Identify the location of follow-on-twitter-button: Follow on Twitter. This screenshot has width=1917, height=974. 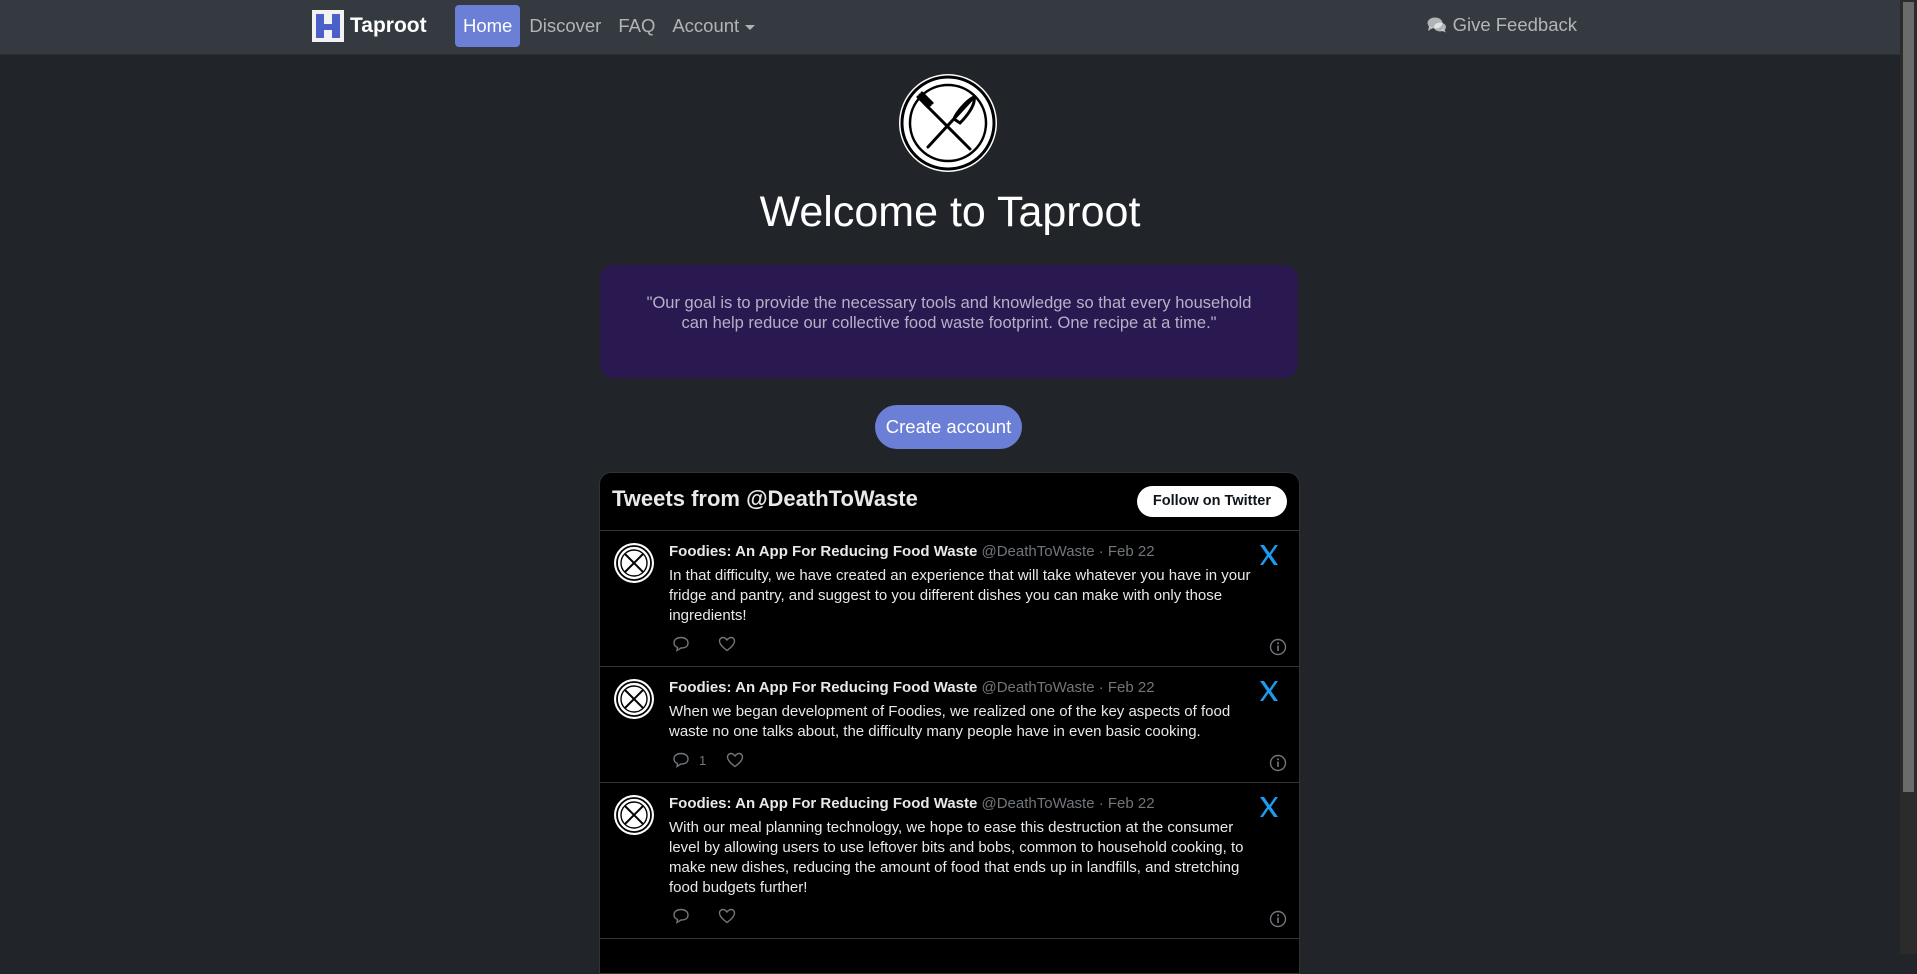
(1211, 501).